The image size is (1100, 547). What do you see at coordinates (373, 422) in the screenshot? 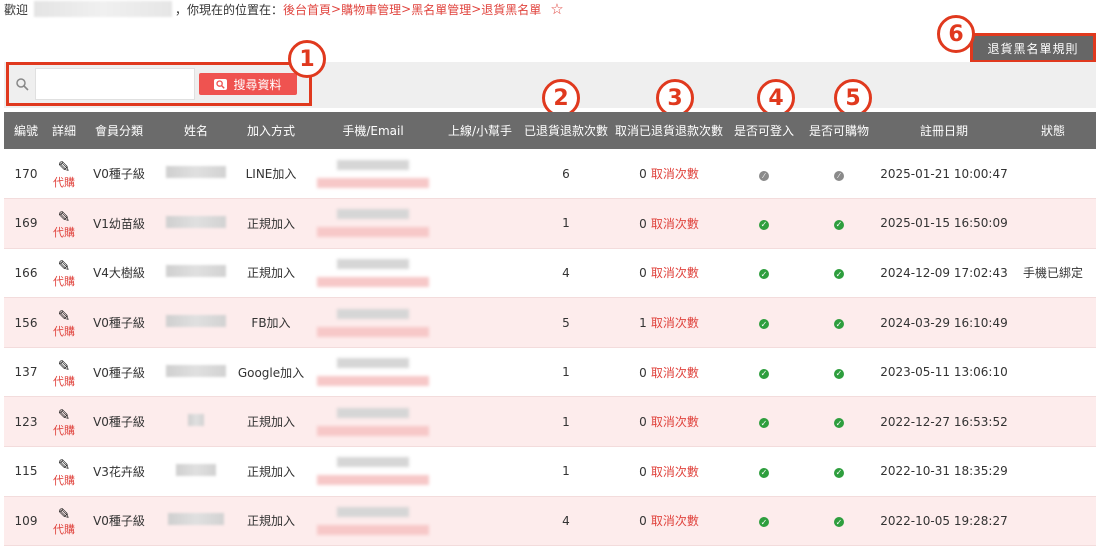
I see `cell-contact` at bounding box center [373, 422].